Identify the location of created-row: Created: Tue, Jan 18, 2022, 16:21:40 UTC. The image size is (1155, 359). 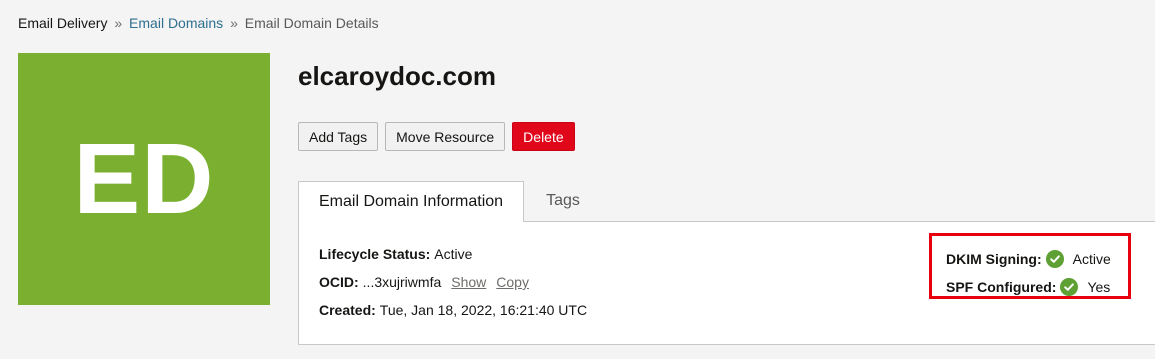
(453, 316).